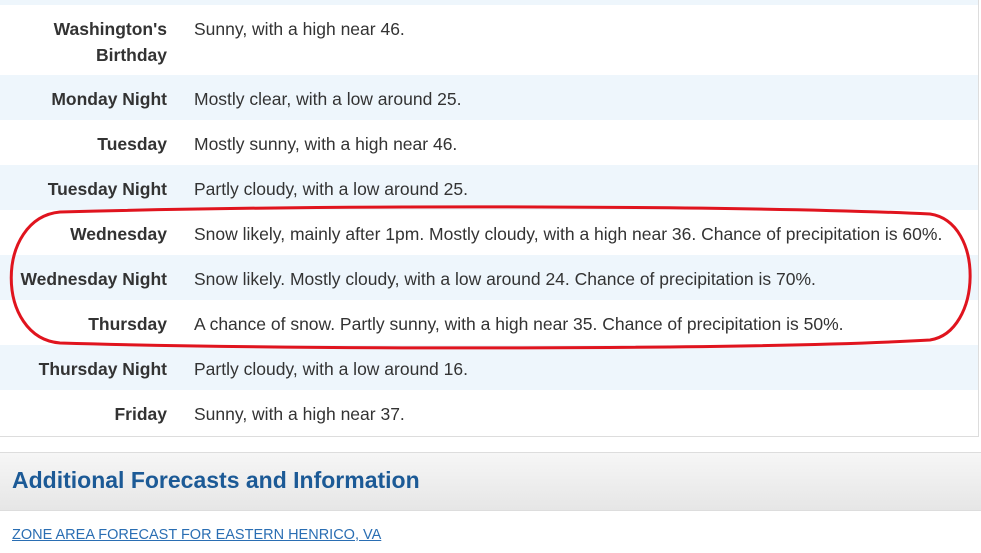  I want to click on period-text: Mostly sunny, with a high near 46., so click(326, 144).